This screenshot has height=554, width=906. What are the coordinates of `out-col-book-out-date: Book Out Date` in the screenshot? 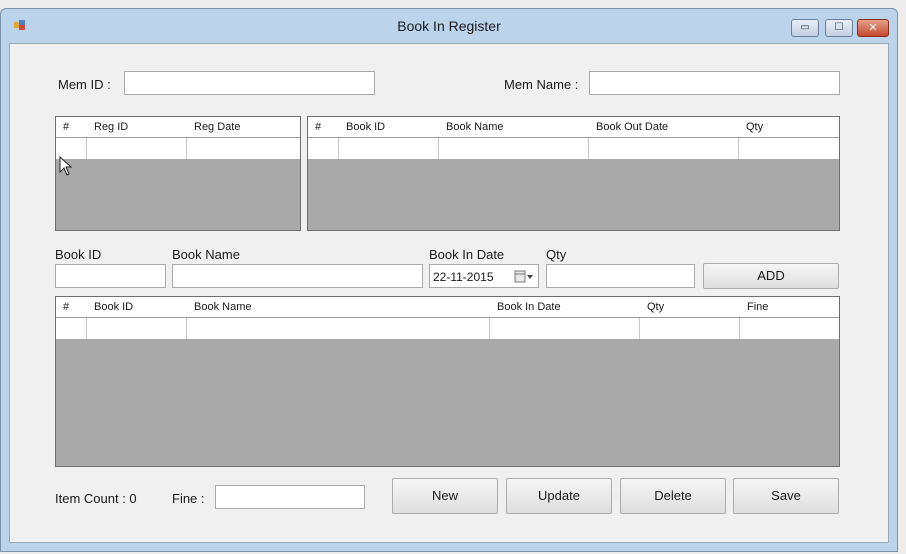 It's located at (664, 127).